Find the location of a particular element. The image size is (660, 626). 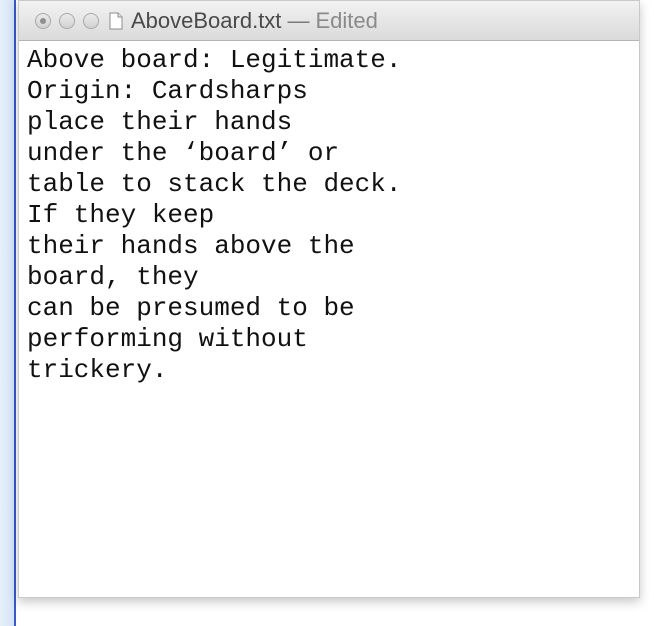

title-bar: AboveBoard.txt — Edited is located at coordinates (329, 21).